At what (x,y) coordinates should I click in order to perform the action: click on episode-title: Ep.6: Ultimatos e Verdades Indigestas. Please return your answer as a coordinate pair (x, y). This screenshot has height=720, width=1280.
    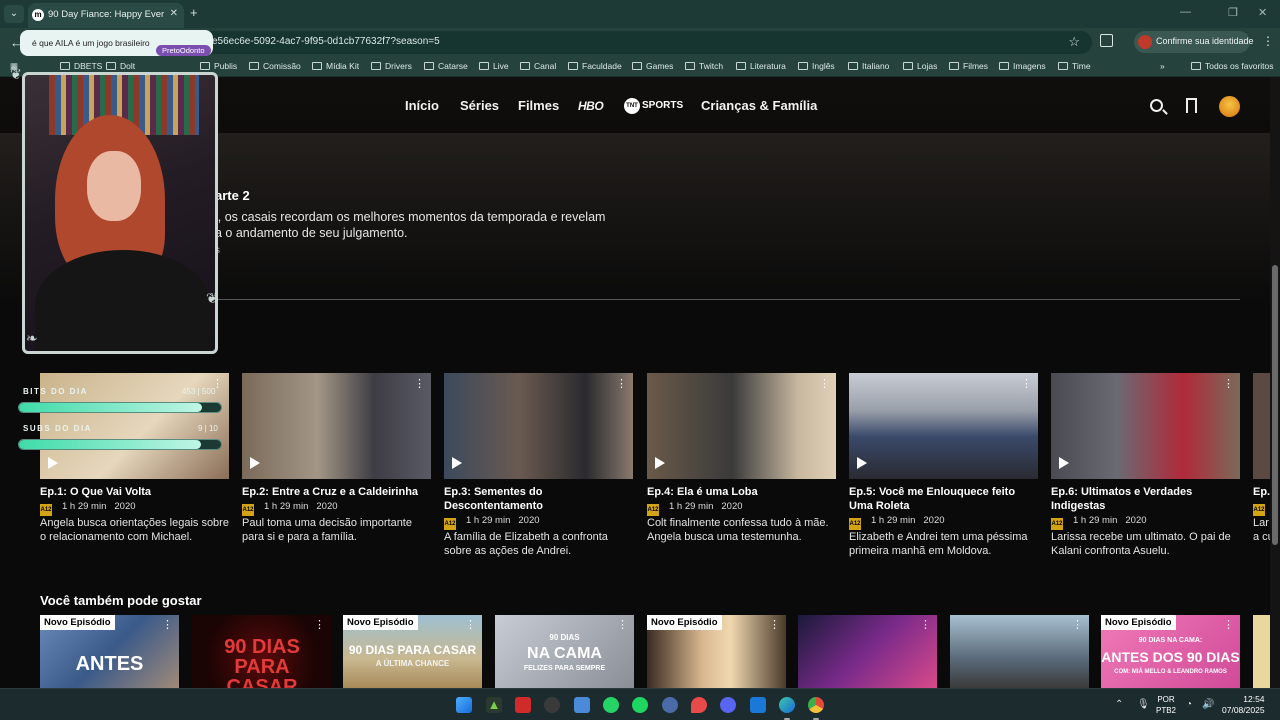
    Looking at the image, I should click on (1145, 499).